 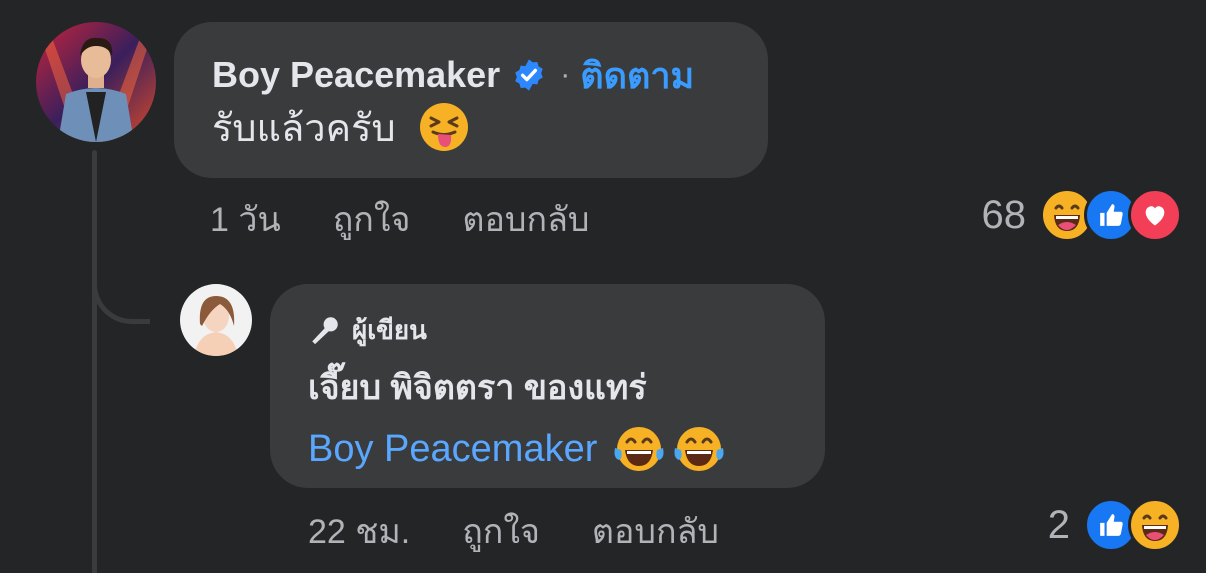 I want to click on reply-connector, so click(x=121, y=297).